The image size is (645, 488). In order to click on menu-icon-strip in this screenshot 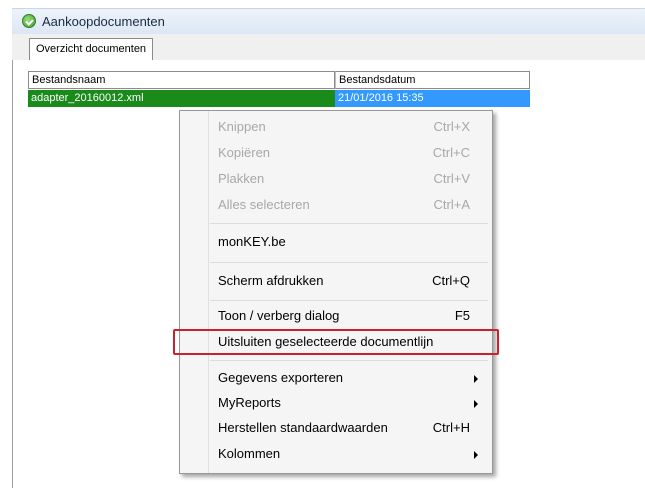, I will do `click(208, 292)`.